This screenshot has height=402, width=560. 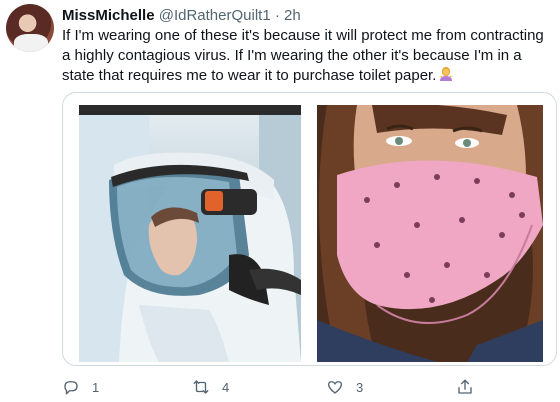 I want to click on like-count: 3, so click(x=360, y=387).